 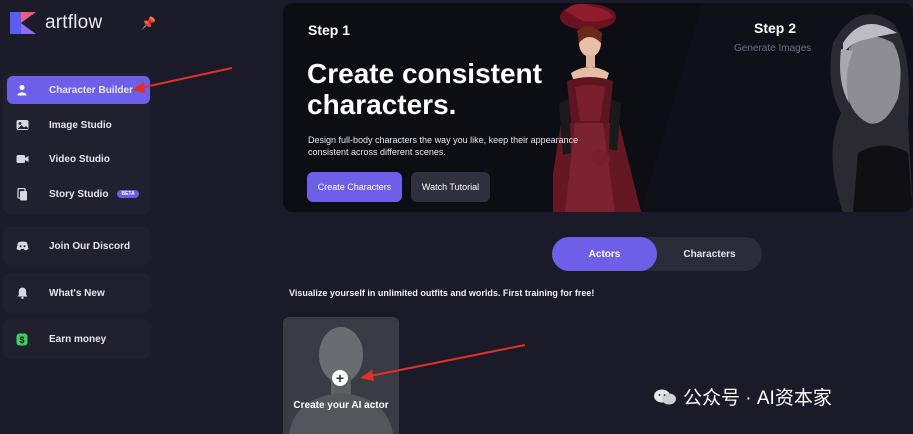 I want to click on watermark: 公众号 · AI资本家, so click(x=742, y=396).